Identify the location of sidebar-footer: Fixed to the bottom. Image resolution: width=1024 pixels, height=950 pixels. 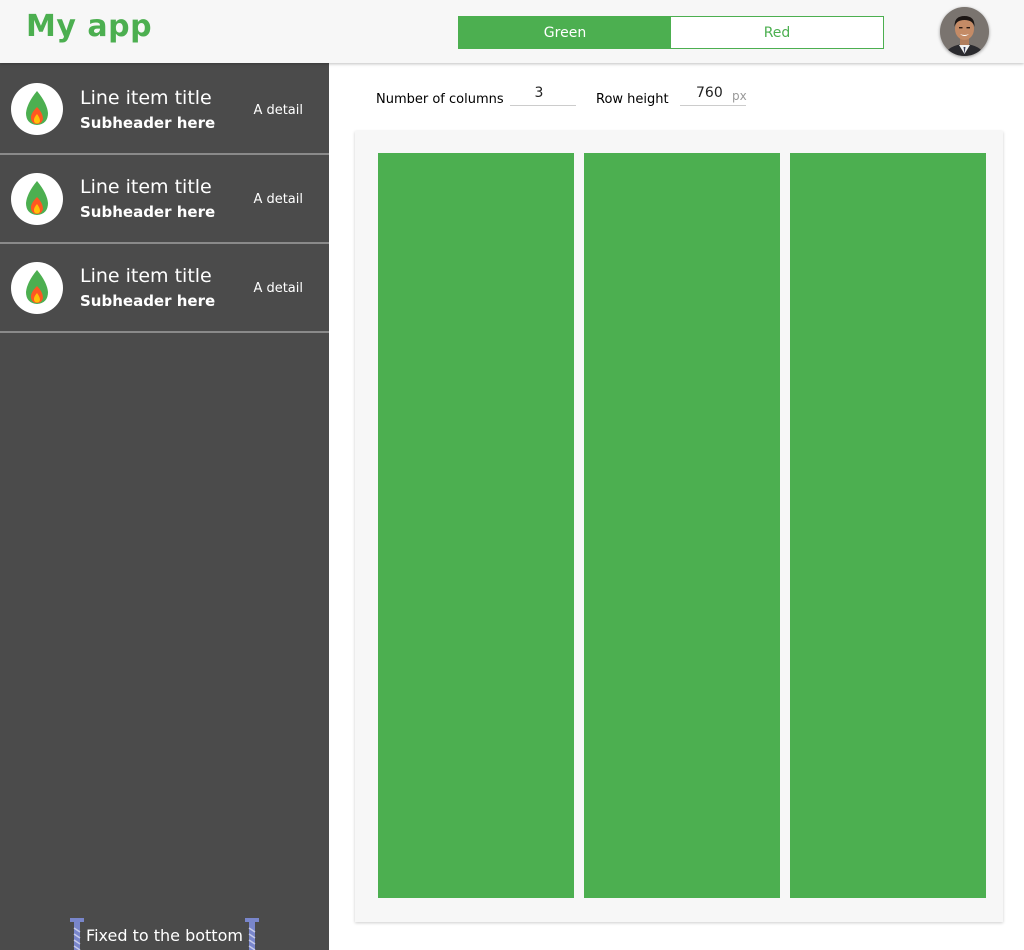
(164, 933).